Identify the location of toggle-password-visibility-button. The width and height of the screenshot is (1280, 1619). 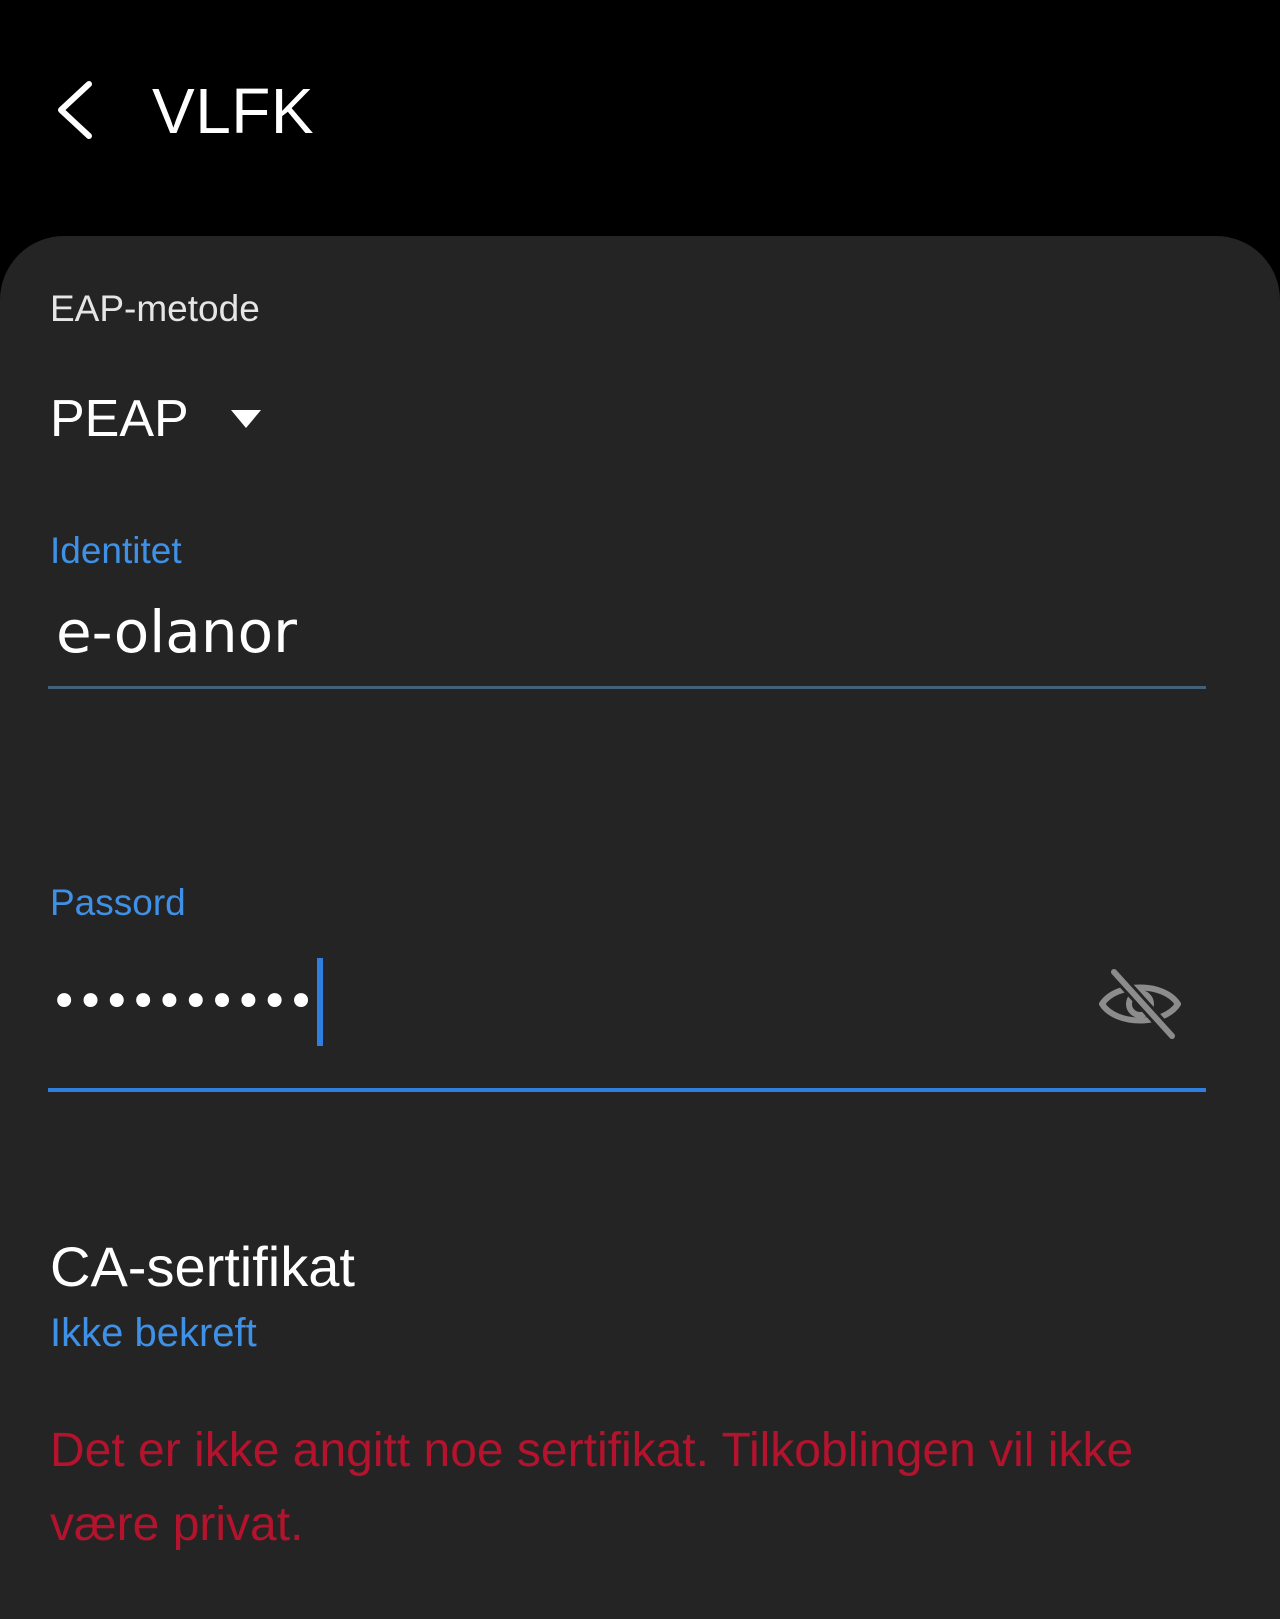
(1140, 1004).